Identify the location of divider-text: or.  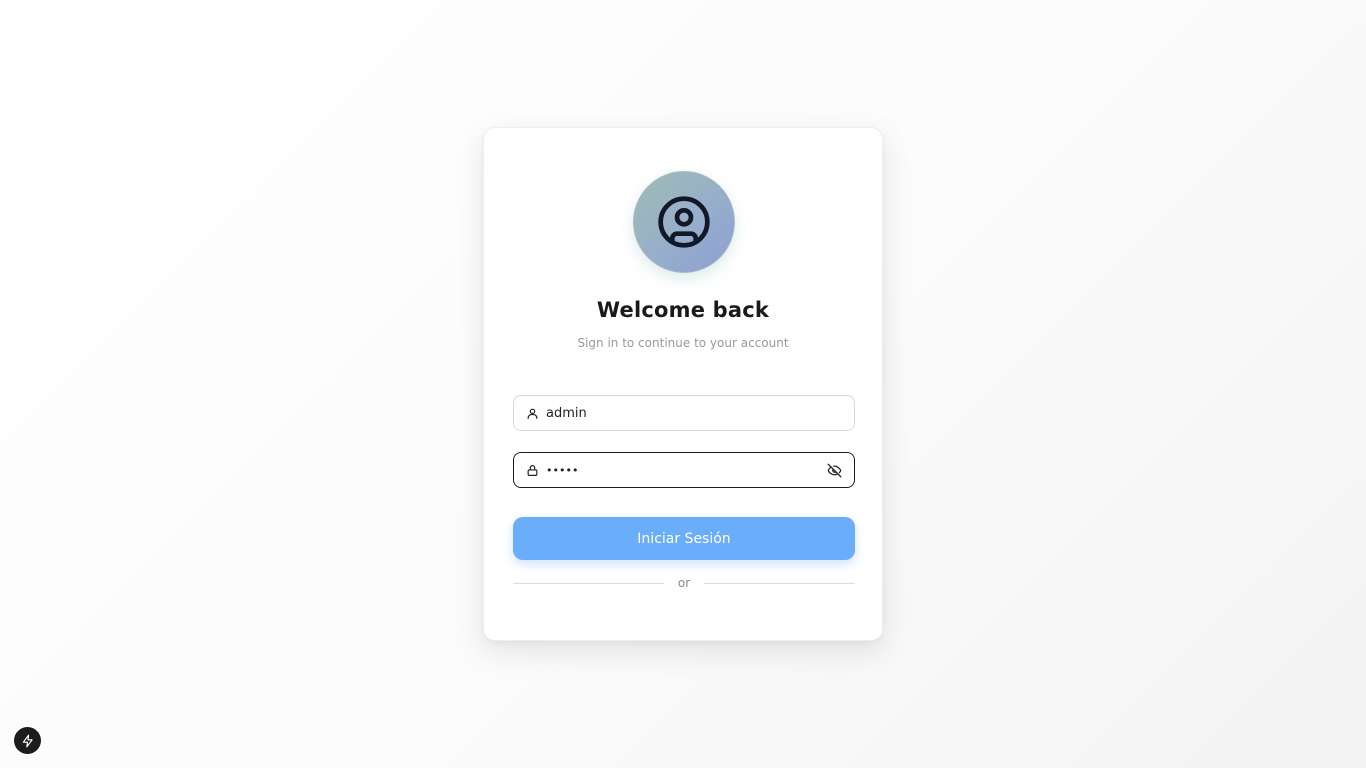
(684, 583).